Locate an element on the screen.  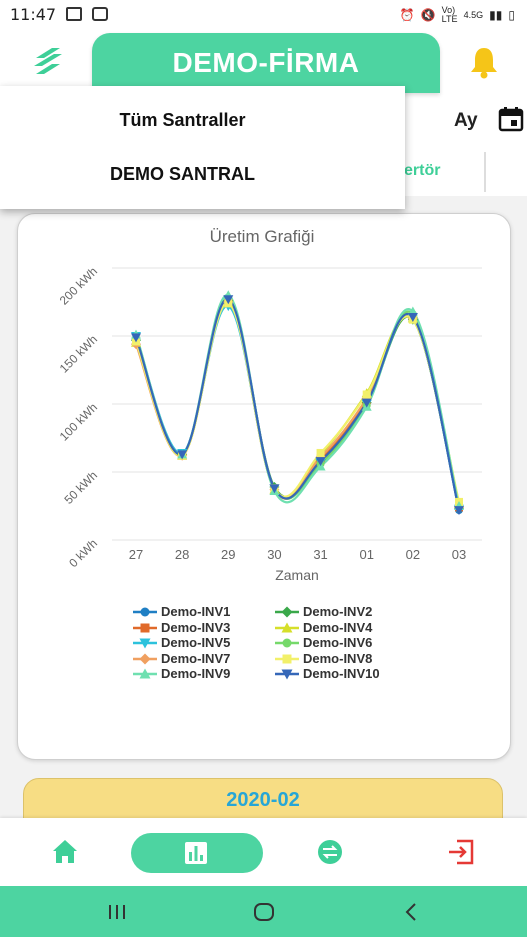
chart-x-tick-label: 01 is located at coordinates (366, 554).